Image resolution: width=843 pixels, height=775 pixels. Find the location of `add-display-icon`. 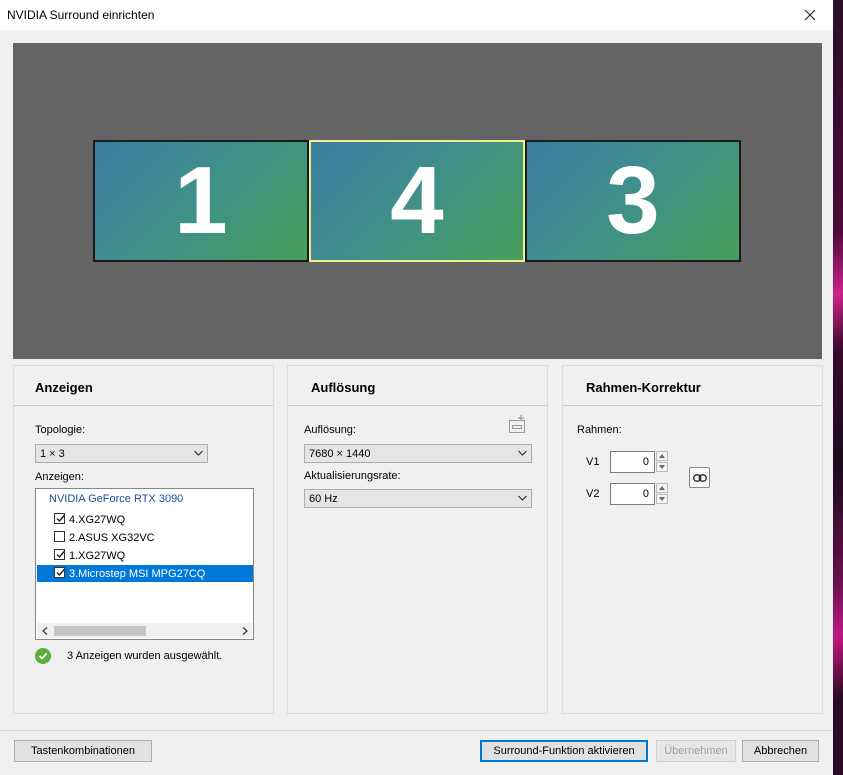

add-display-icon is located at coordinates (518, 424).